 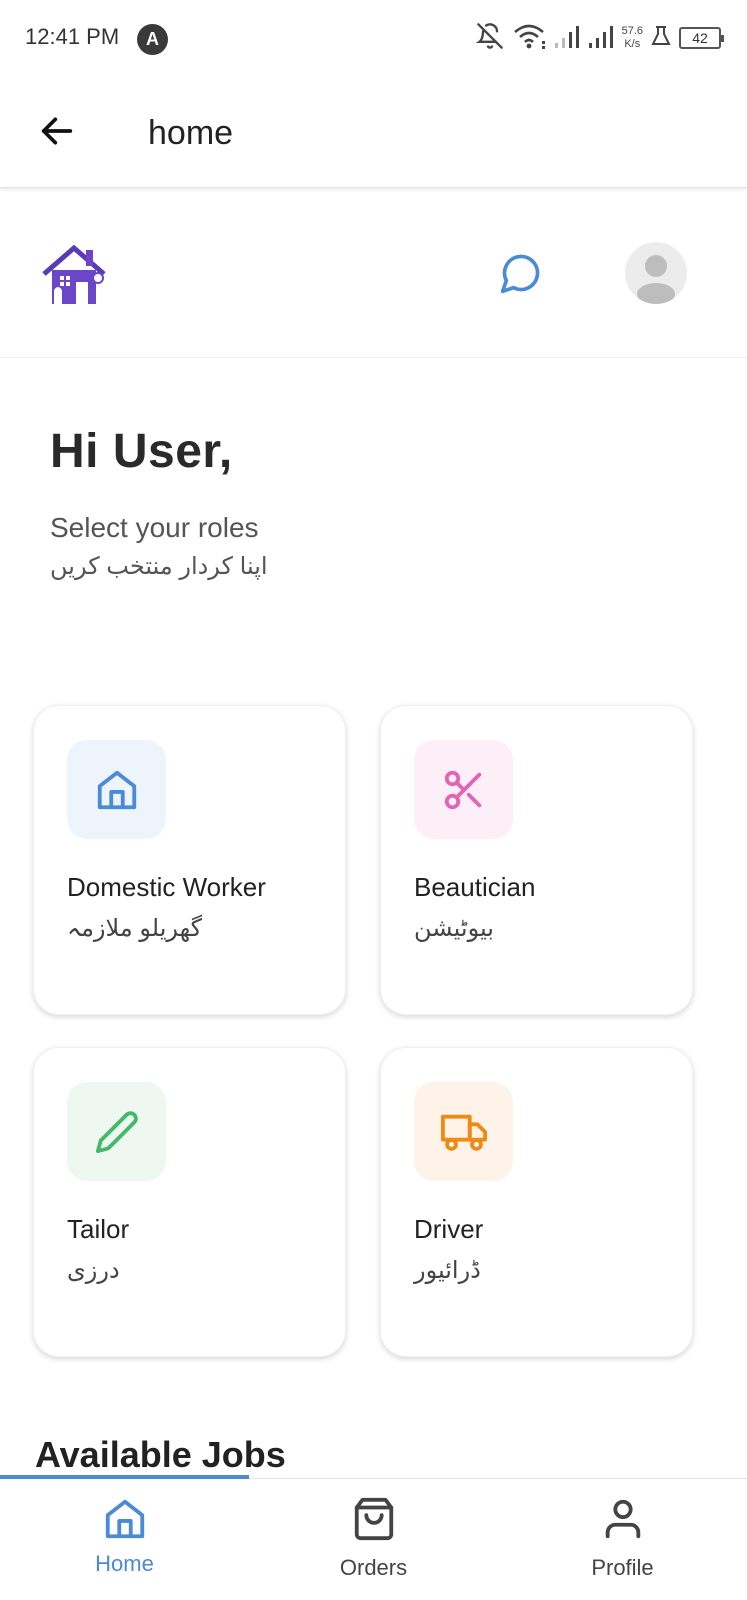 What do you see at coordinates (622, 1567) in the screenshot?
I see `nav-label: Profile` at bounding box center [622, 1567].